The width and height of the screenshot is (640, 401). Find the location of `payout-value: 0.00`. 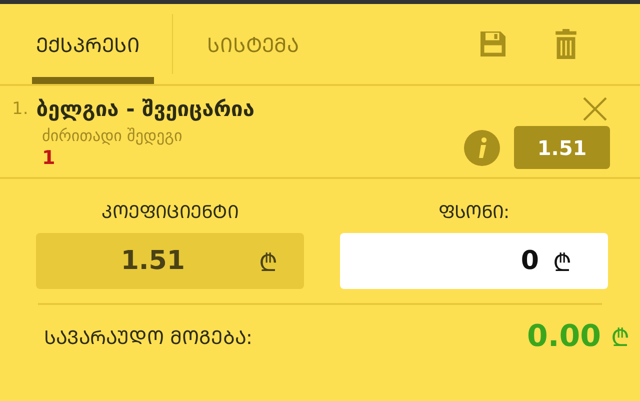

payout-value: 0.00 is located at coordinates (563, 336).